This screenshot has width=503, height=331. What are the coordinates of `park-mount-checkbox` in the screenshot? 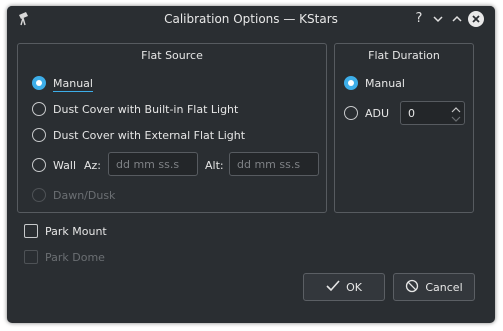 It's located at (31, 231).